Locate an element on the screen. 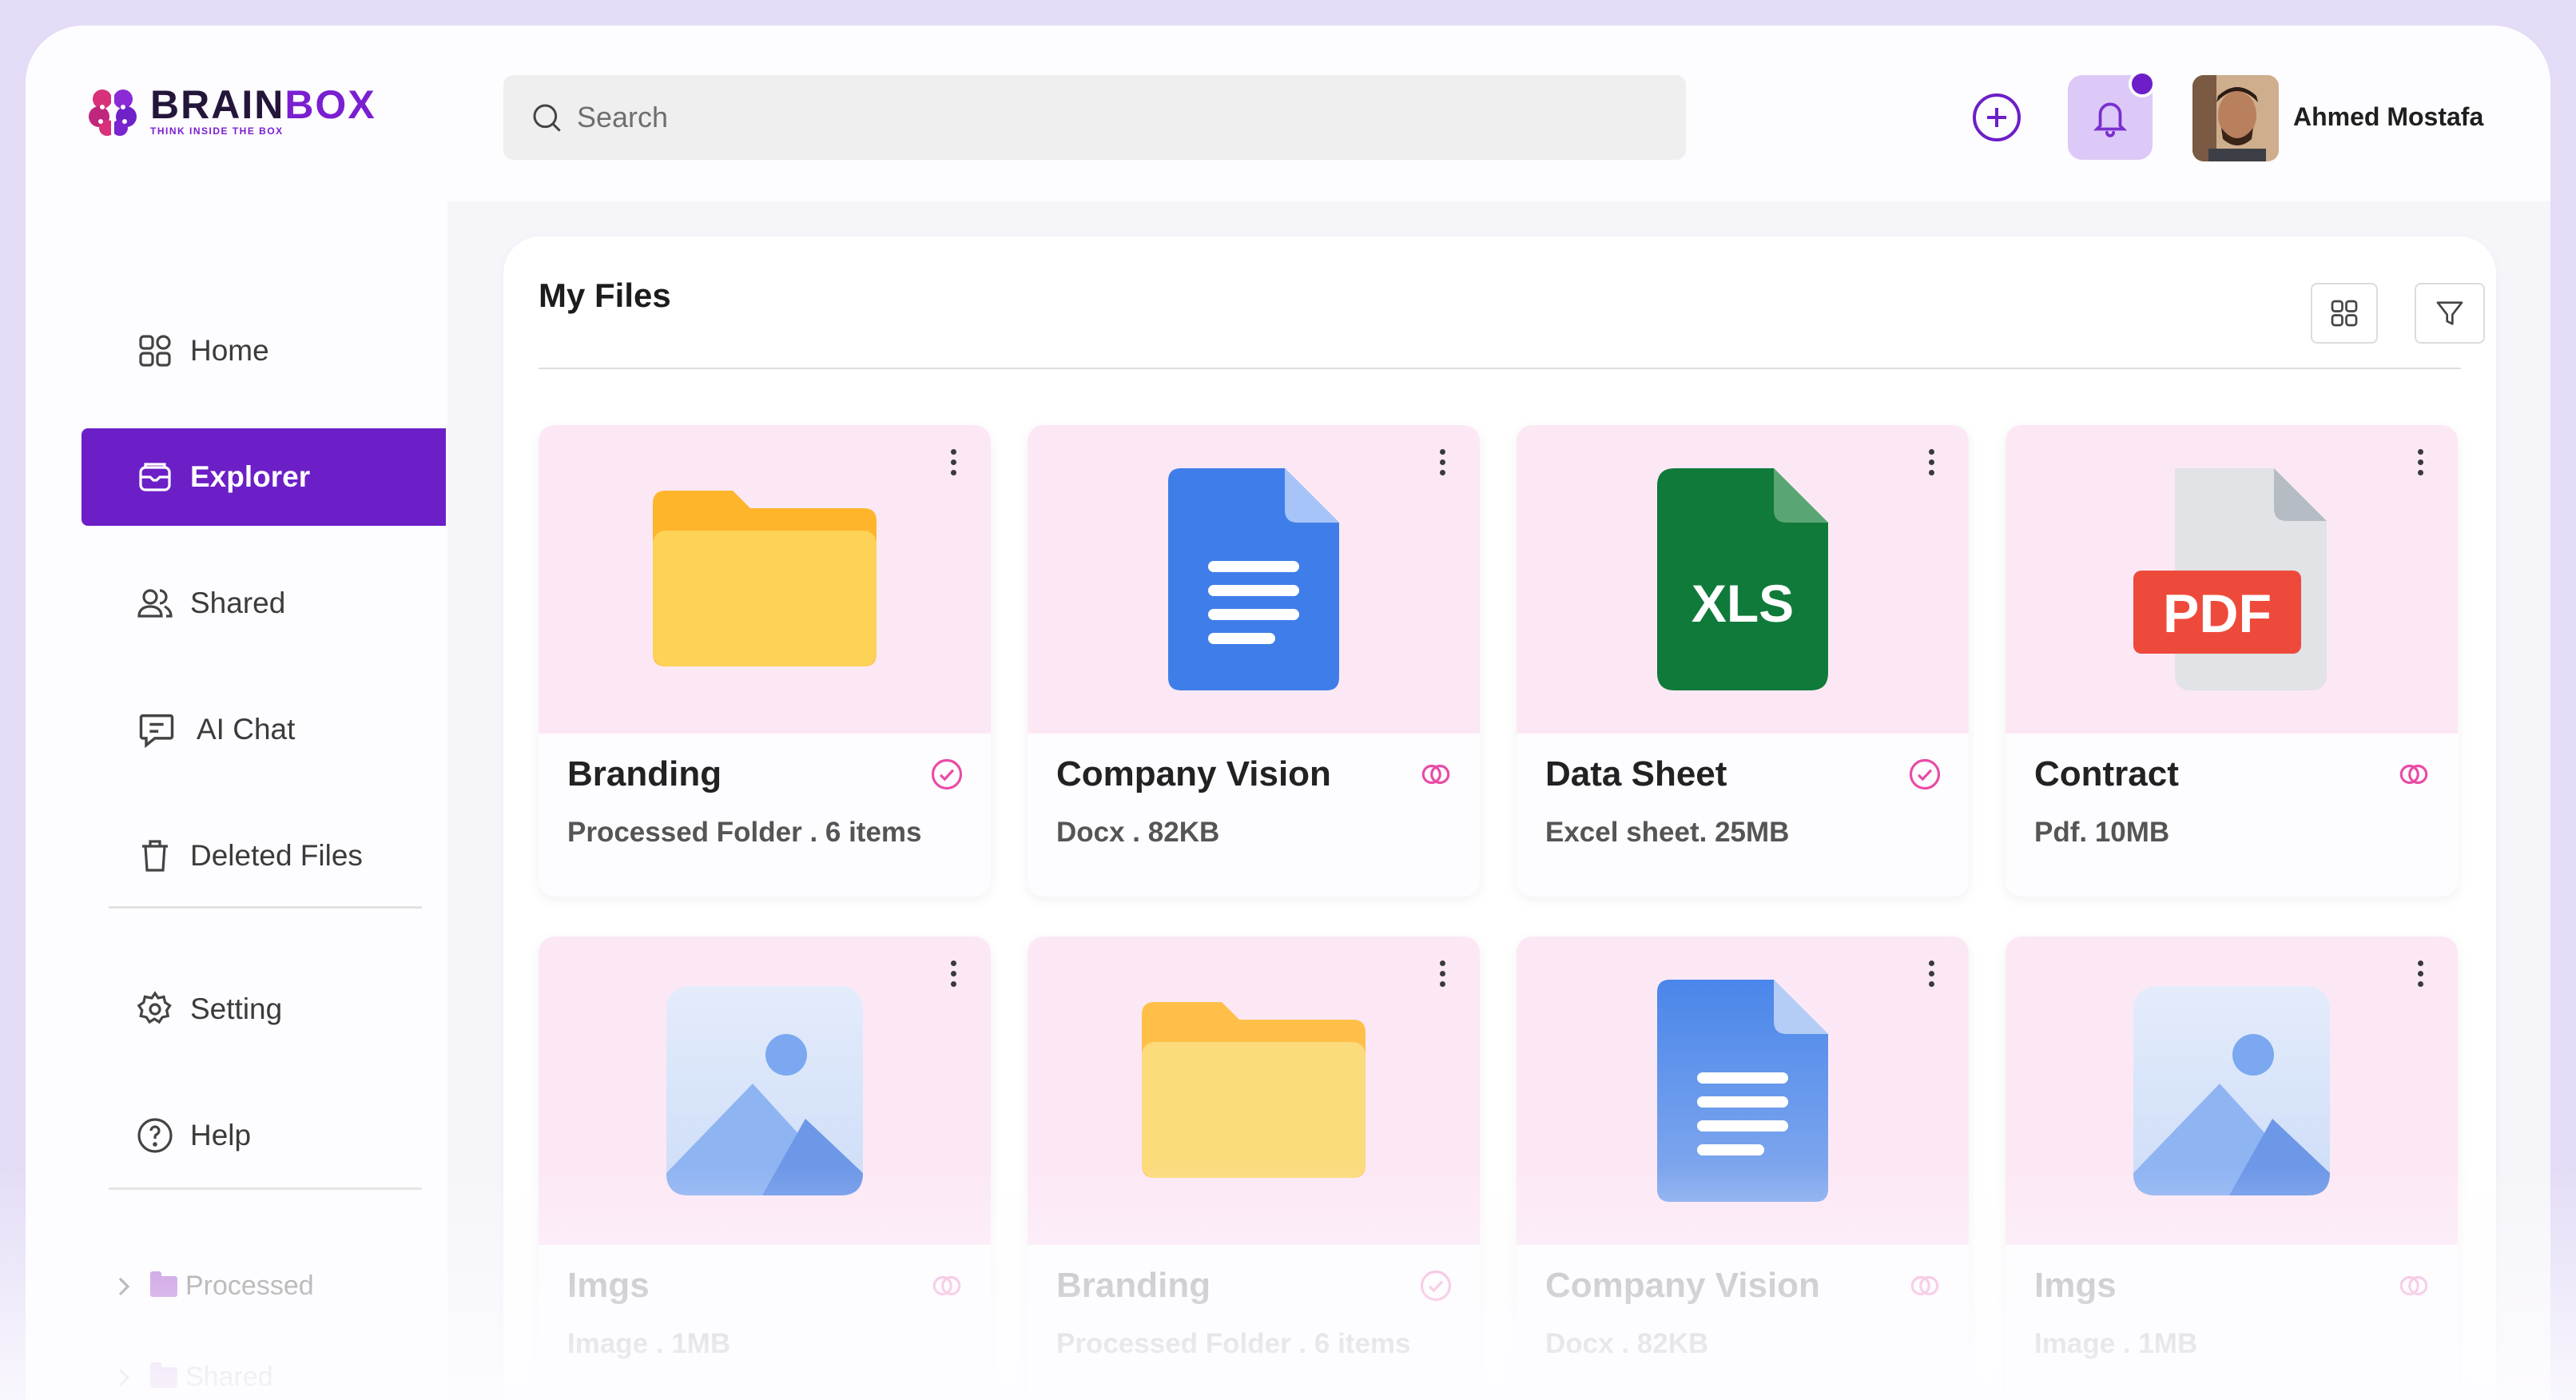 This screenshot has height=1400, width=2576. tree-item-processed: Processed is located at coordinates (215, 1286).